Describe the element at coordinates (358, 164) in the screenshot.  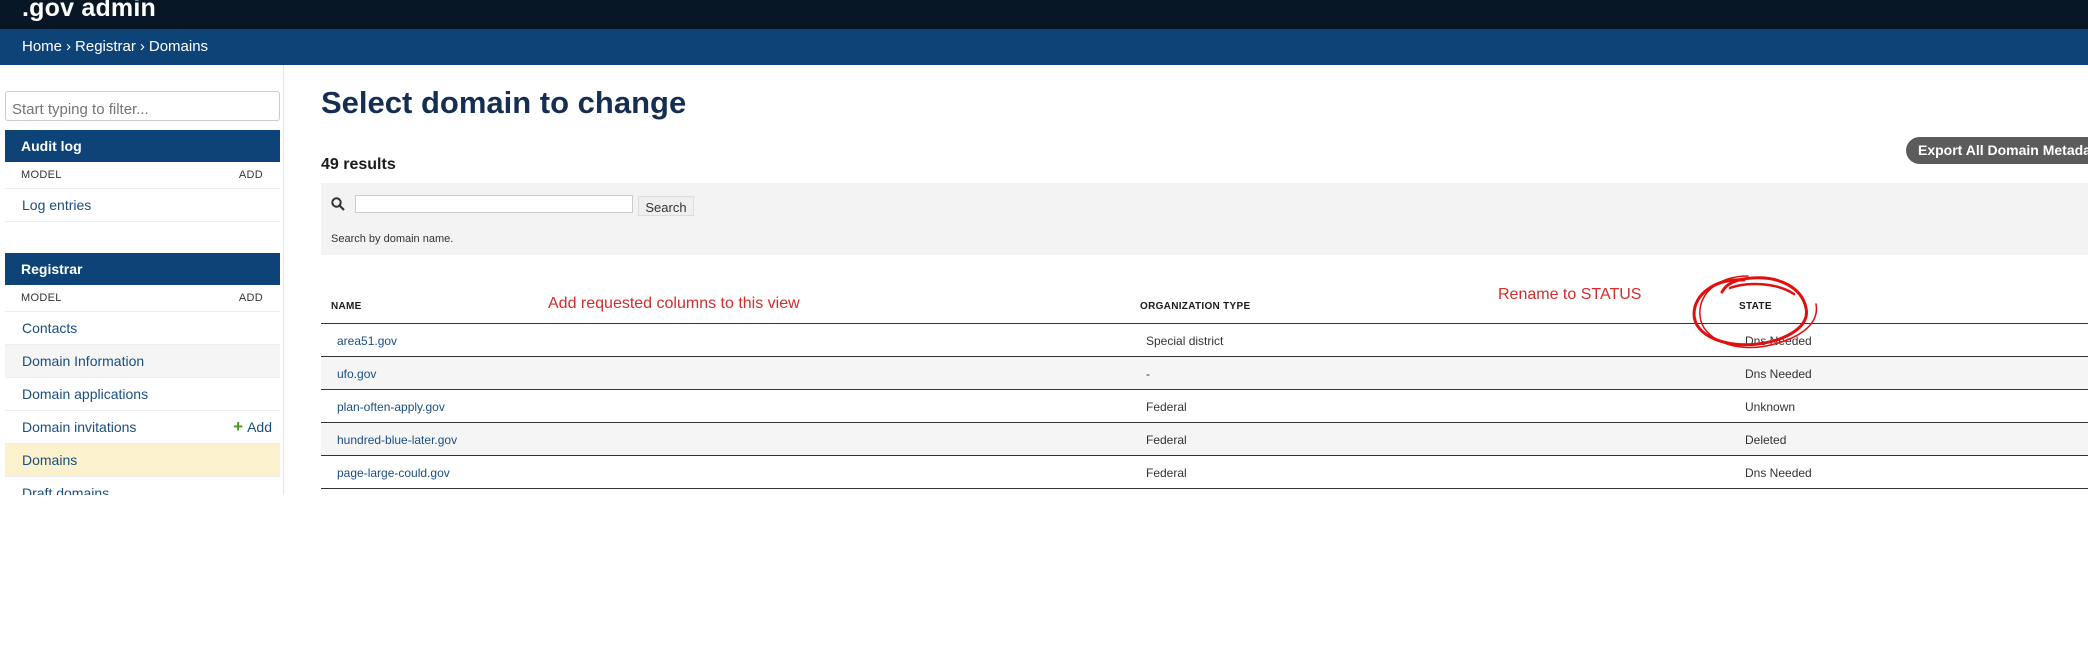
I see `results-count: 49 results` at that location.